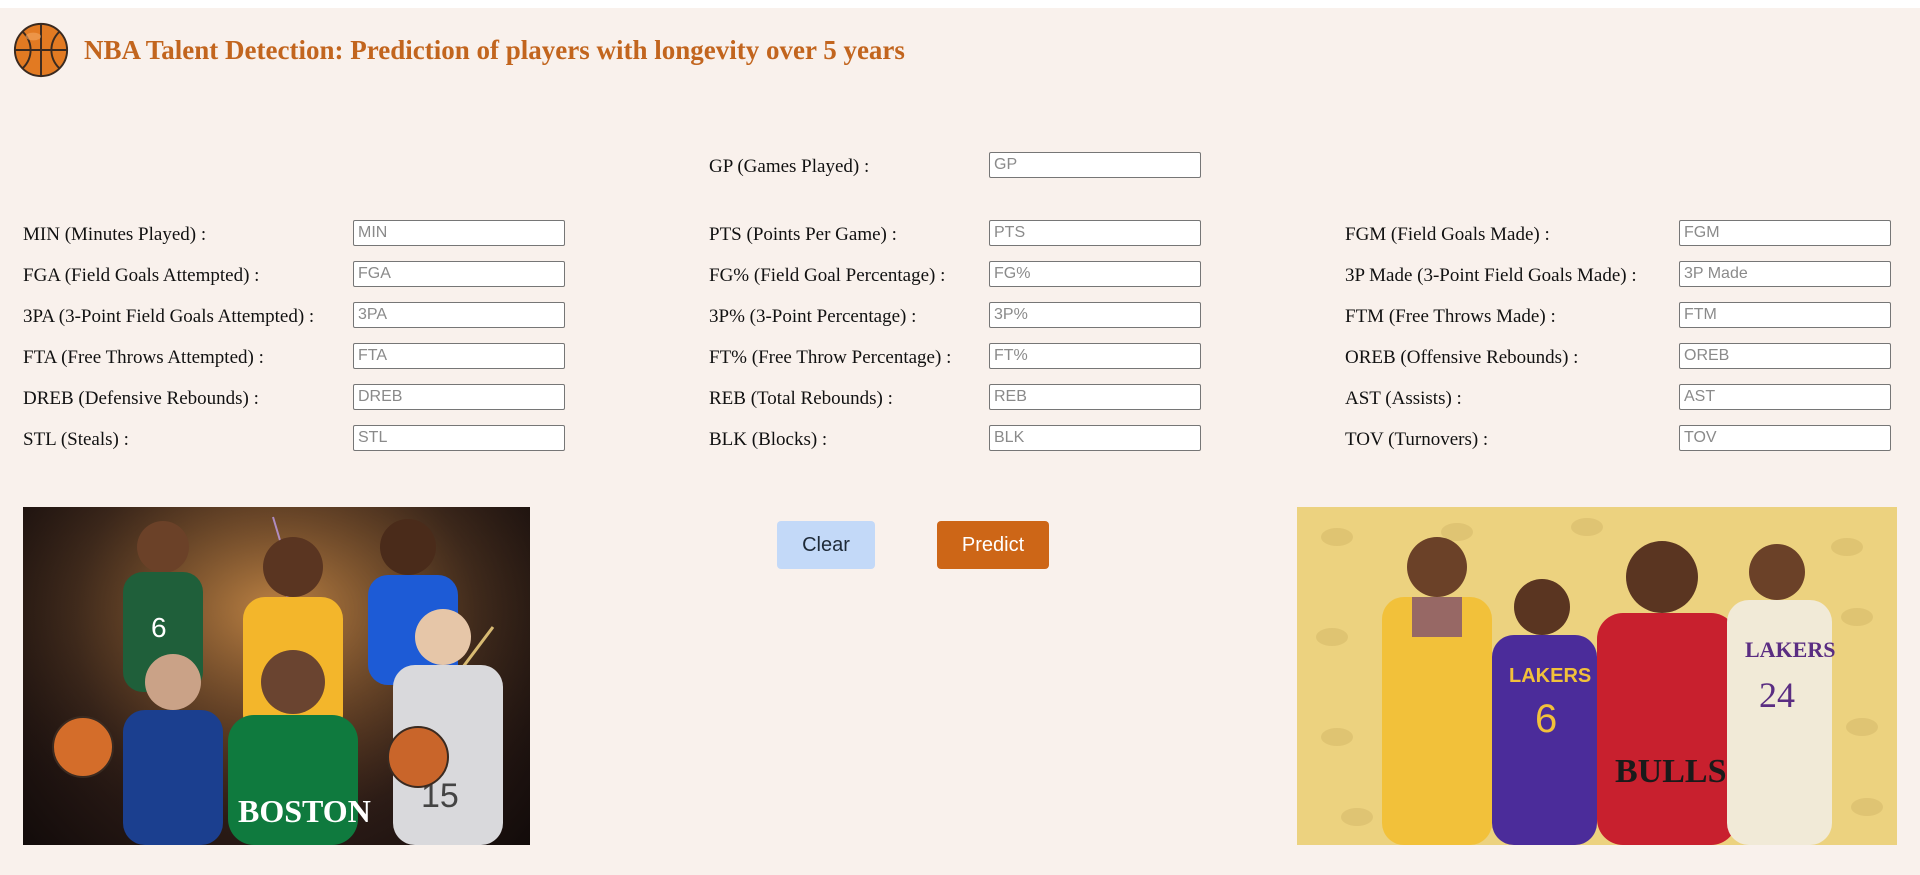 Image resolution: width=1920 pixels, height=875 pixels. What do you see at coordinates (141, 398) in the screenshot?
I see `dreb-label: DREB (Defensive Rebounds) :` at bounding box center [141, 398].